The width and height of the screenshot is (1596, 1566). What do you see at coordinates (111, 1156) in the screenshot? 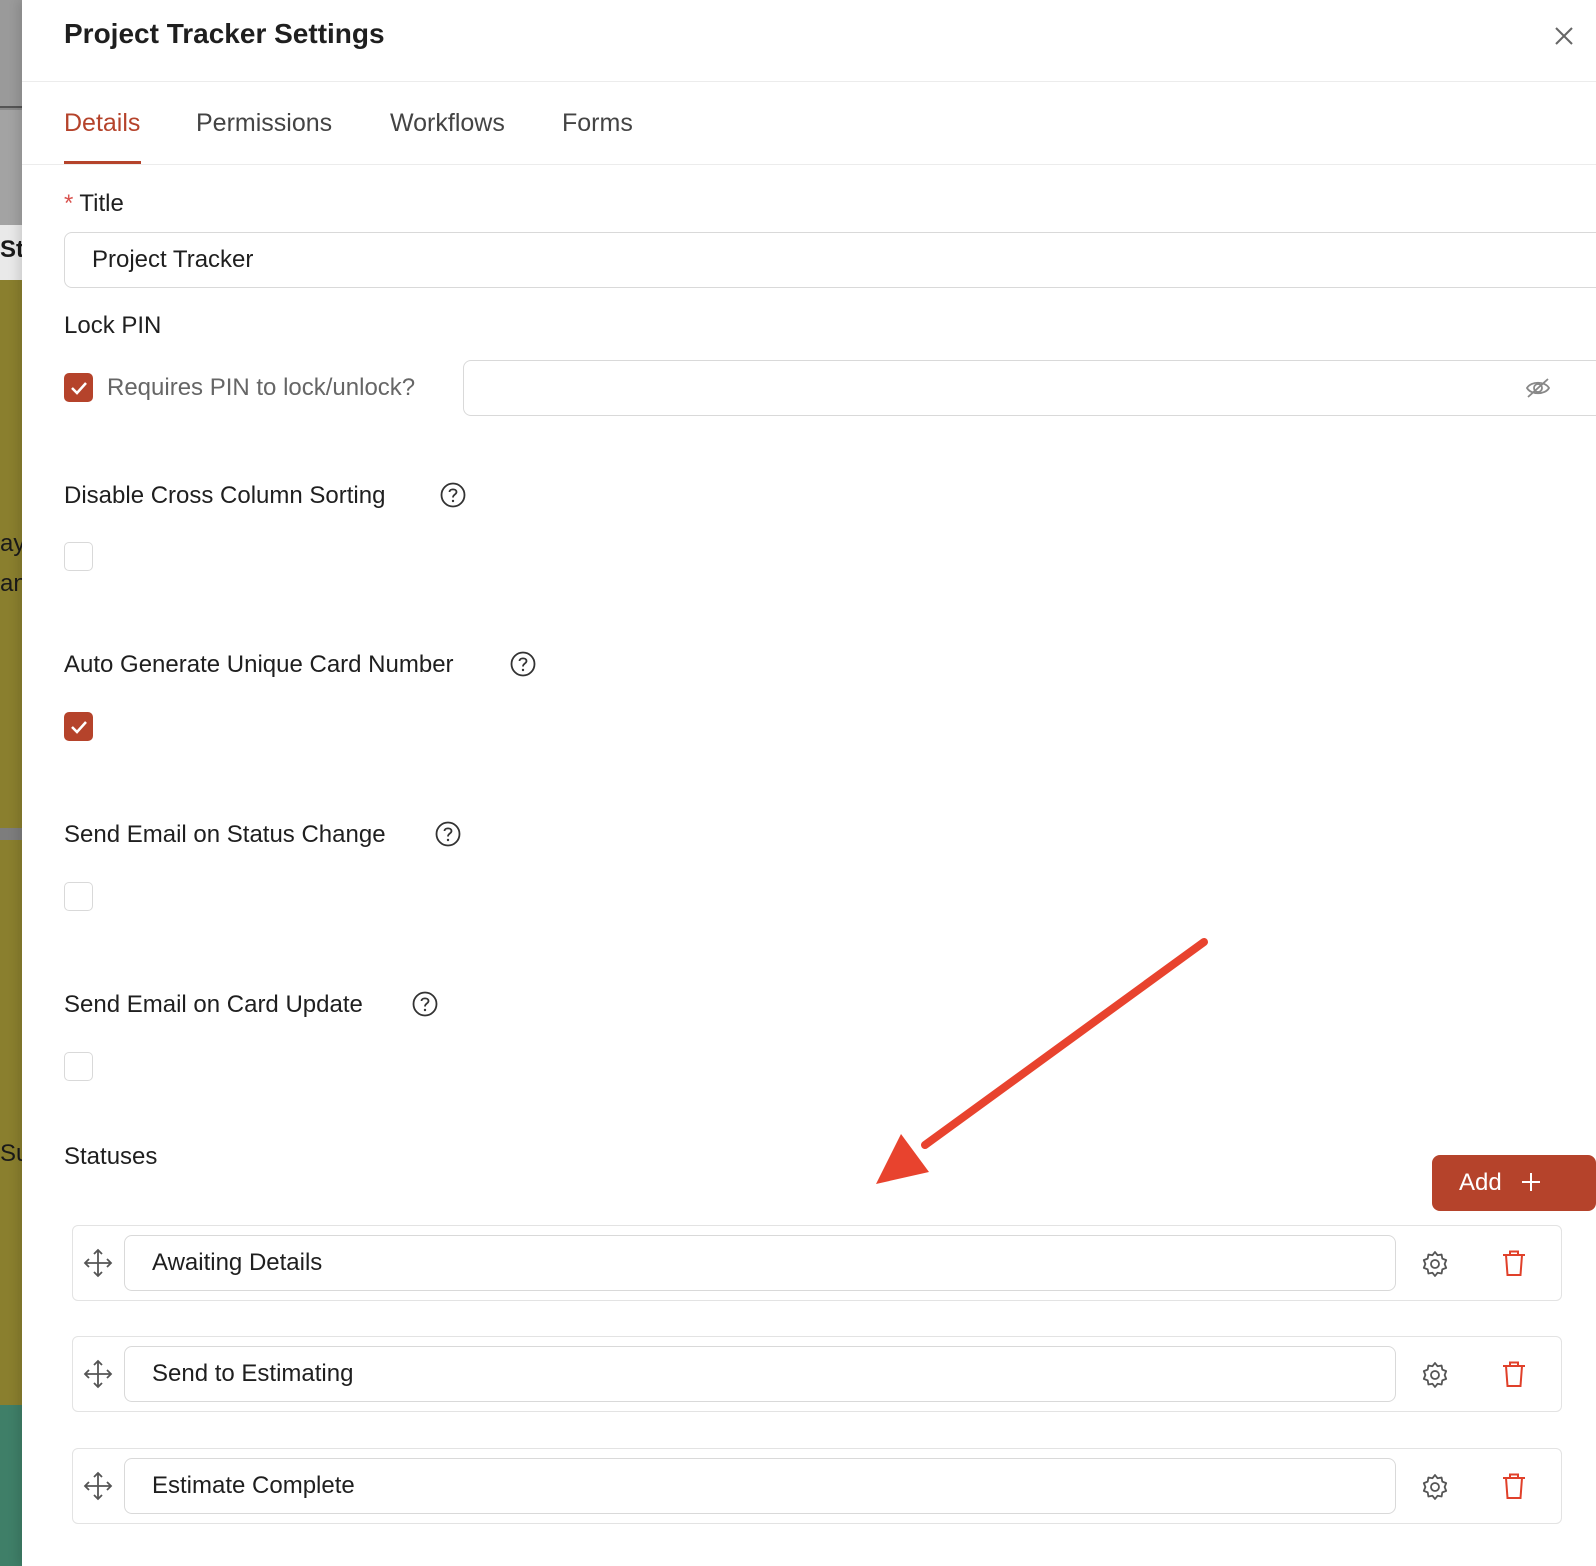
I see `statuses-label: Statuses` at bounding box center [111, 1156].